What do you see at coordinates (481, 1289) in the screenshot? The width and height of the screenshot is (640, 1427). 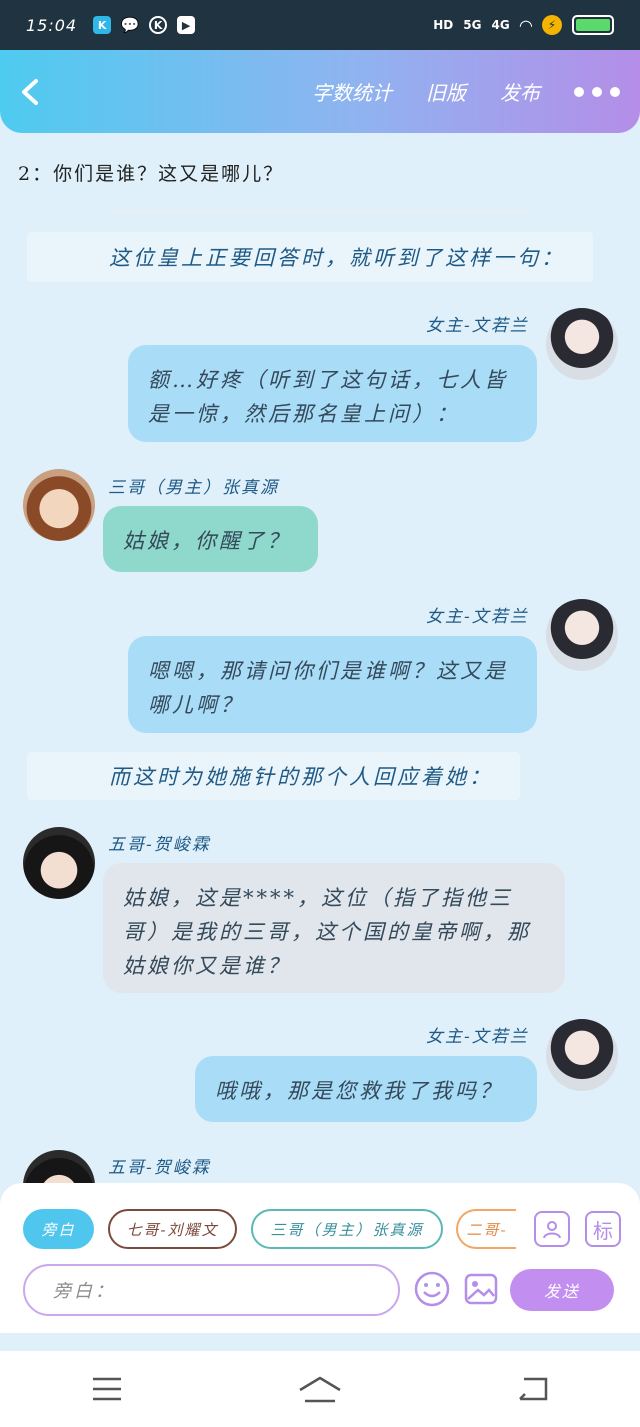 I see `image-icon` at bounding box center [481, 1289].